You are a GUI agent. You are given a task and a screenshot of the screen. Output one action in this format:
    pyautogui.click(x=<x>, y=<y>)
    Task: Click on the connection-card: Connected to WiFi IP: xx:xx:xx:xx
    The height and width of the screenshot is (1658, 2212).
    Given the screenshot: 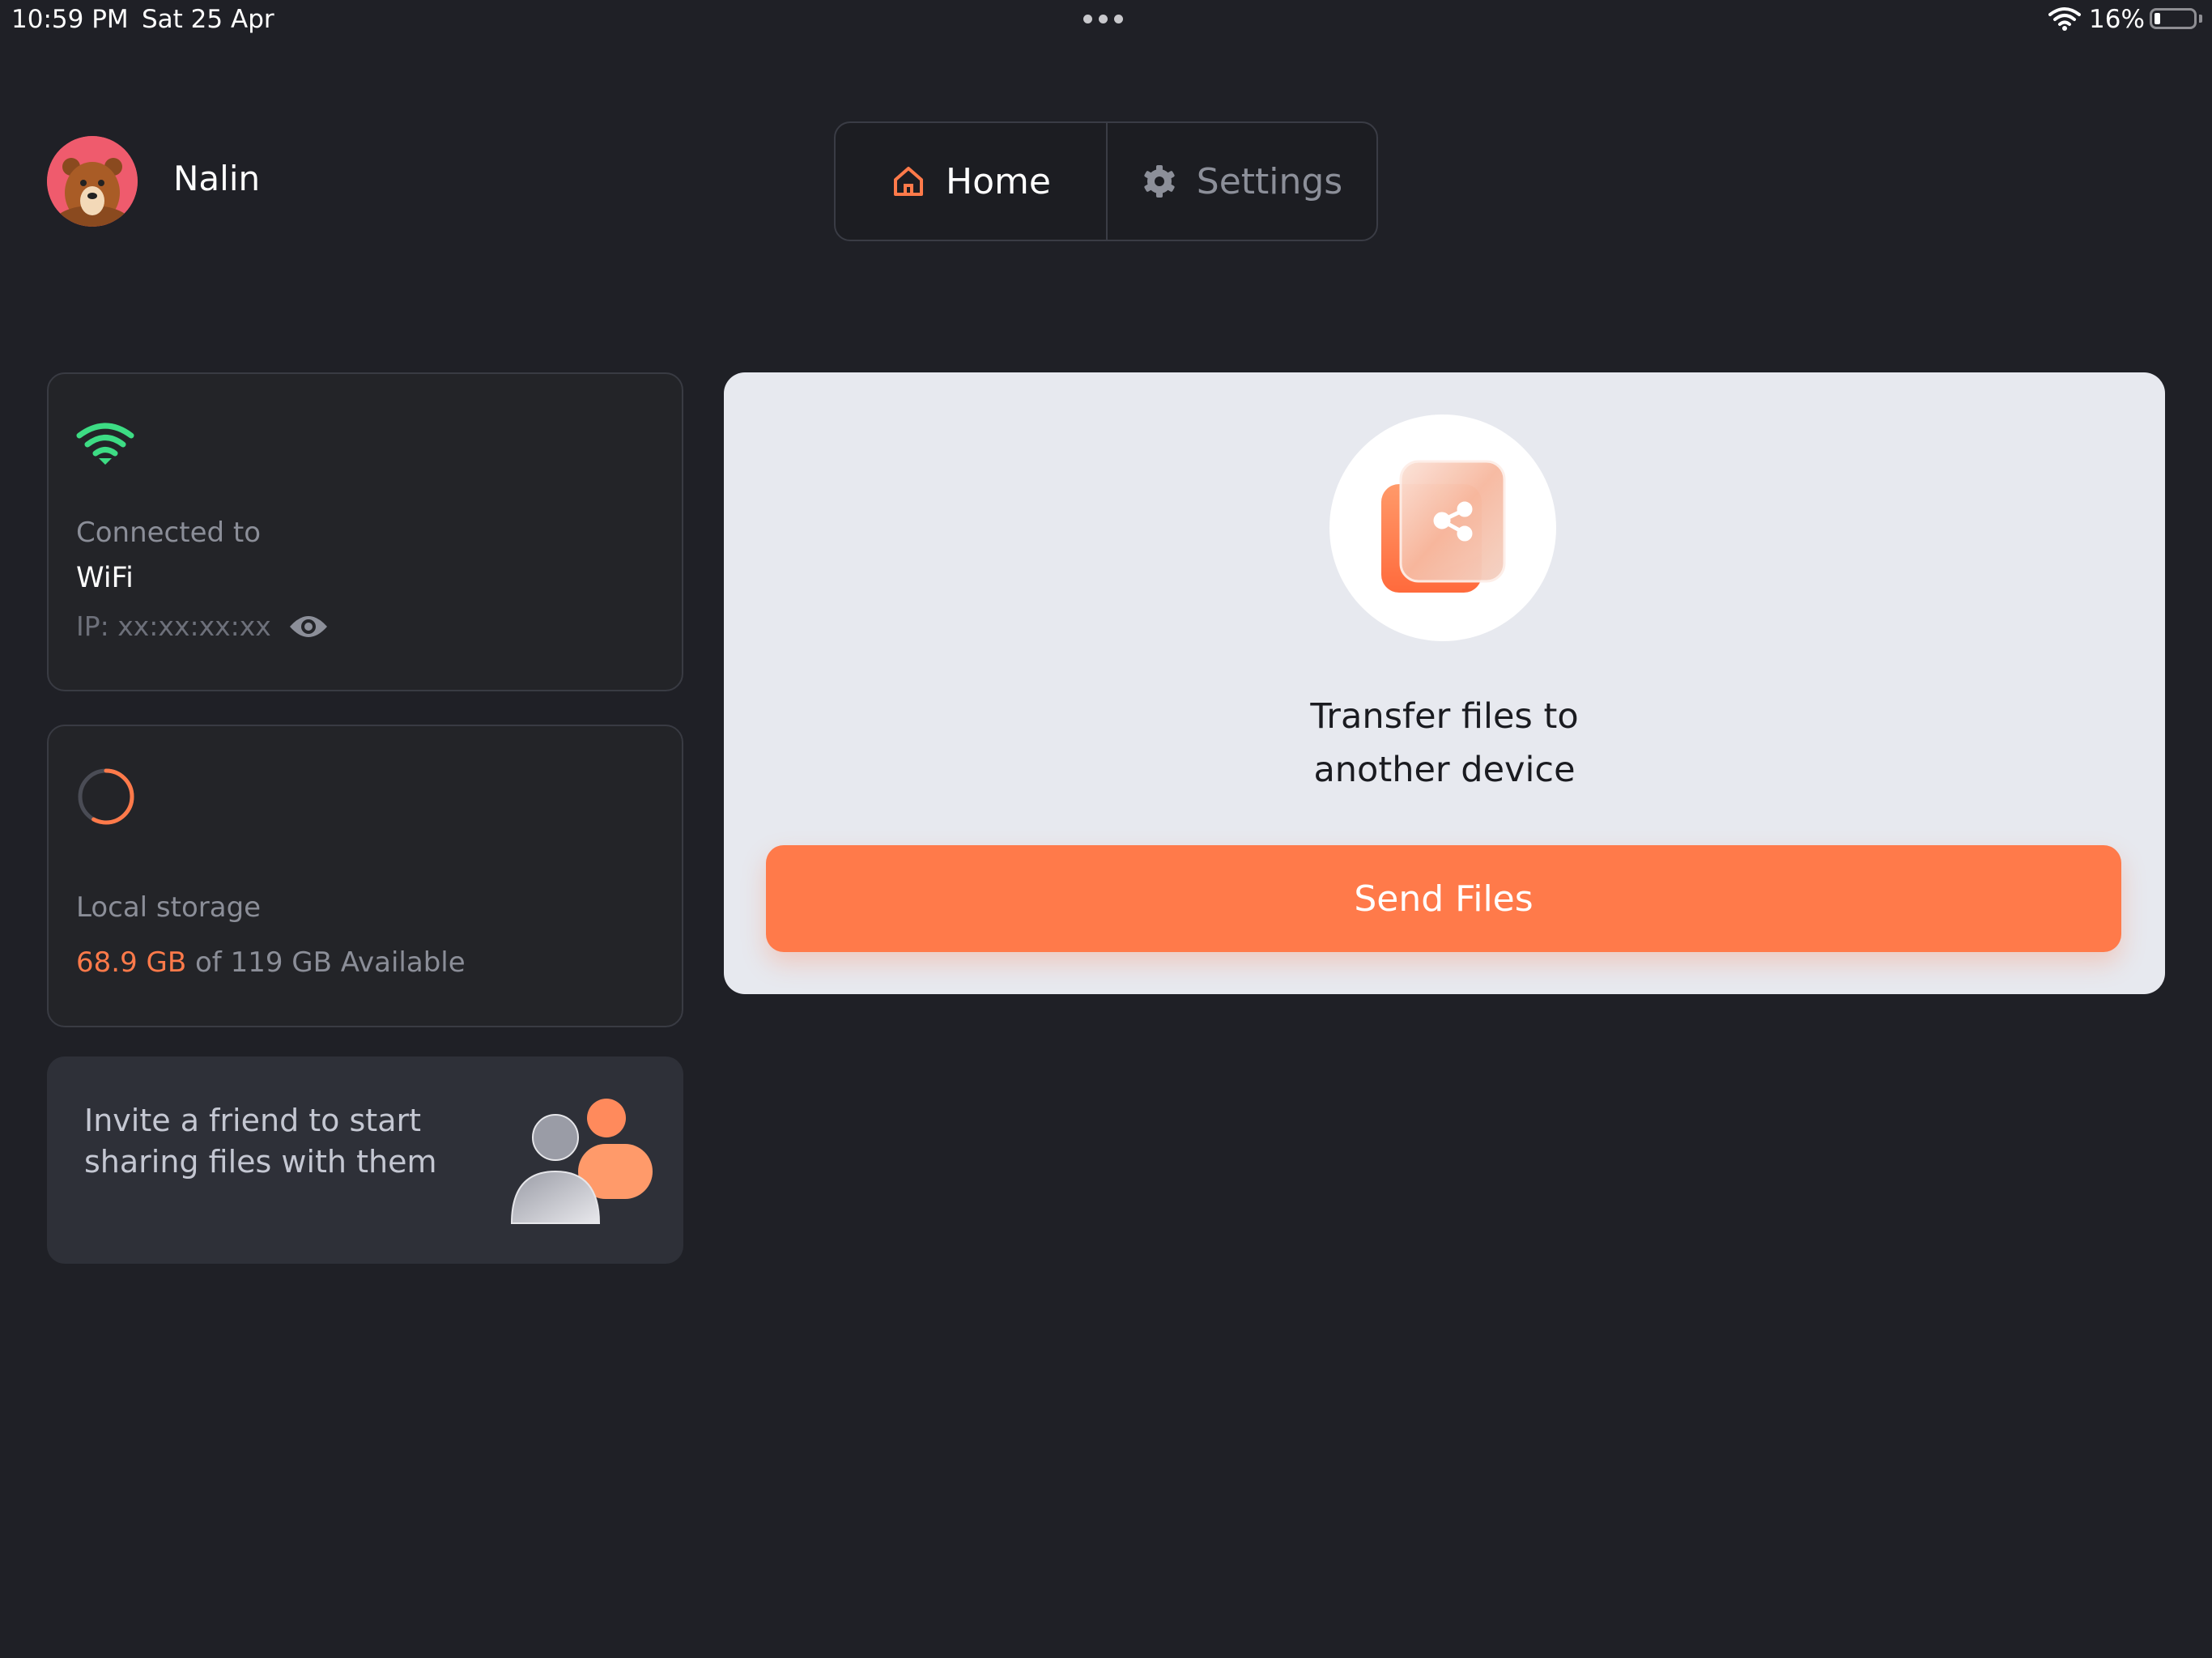 What is the action you would take?
    pyautogui.click(x=365, y=531)
    